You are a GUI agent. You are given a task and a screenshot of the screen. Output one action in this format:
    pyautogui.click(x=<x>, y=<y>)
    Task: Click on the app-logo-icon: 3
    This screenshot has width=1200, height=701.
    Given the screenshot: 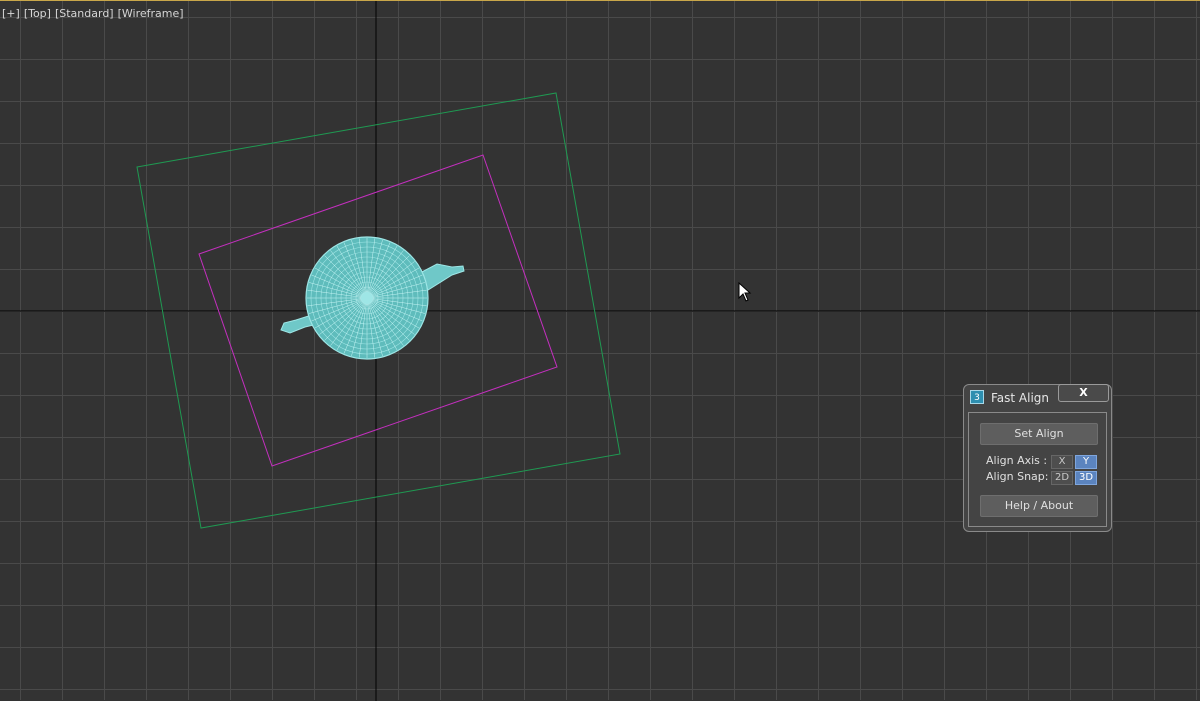 What is the action you would take?
    pyautogui.click(x=977, y=397)
    